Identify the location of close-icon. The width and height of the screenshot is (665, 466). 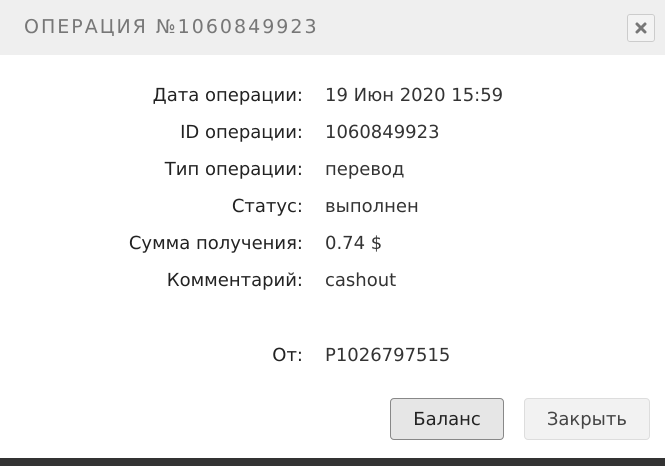
(641, 28).